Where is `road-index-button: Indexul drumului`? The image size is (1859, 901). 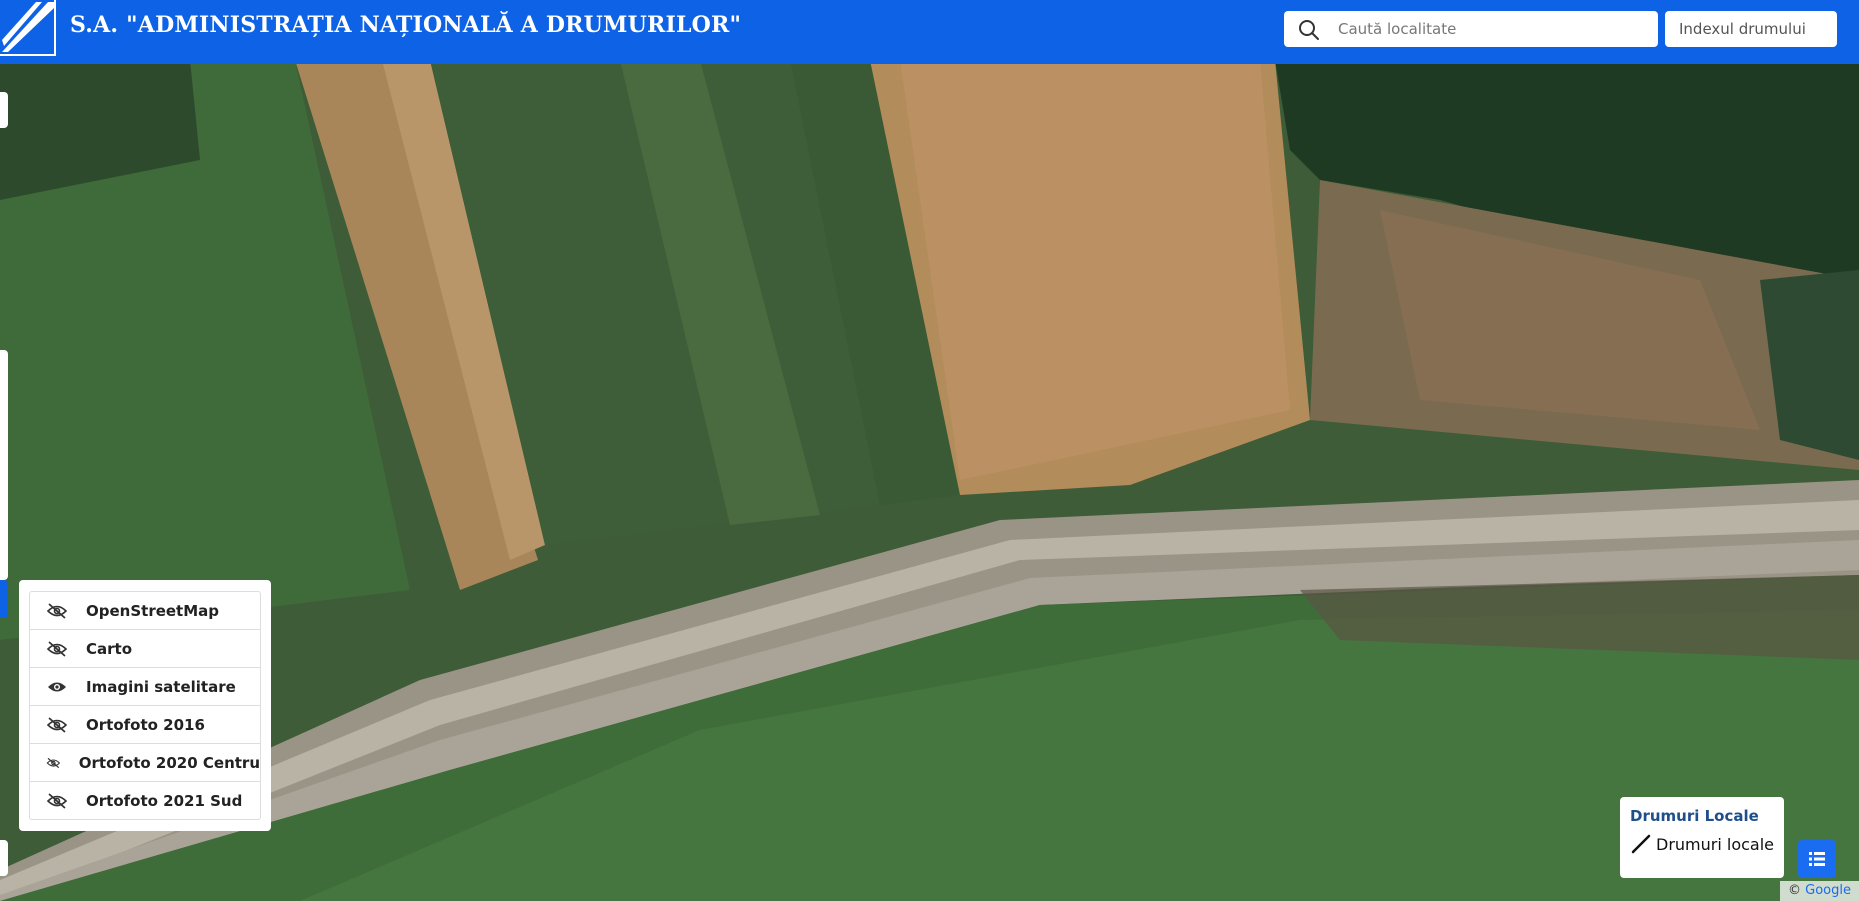 road-index-button: Indexul drumului is located at coordinates (1751, 29).